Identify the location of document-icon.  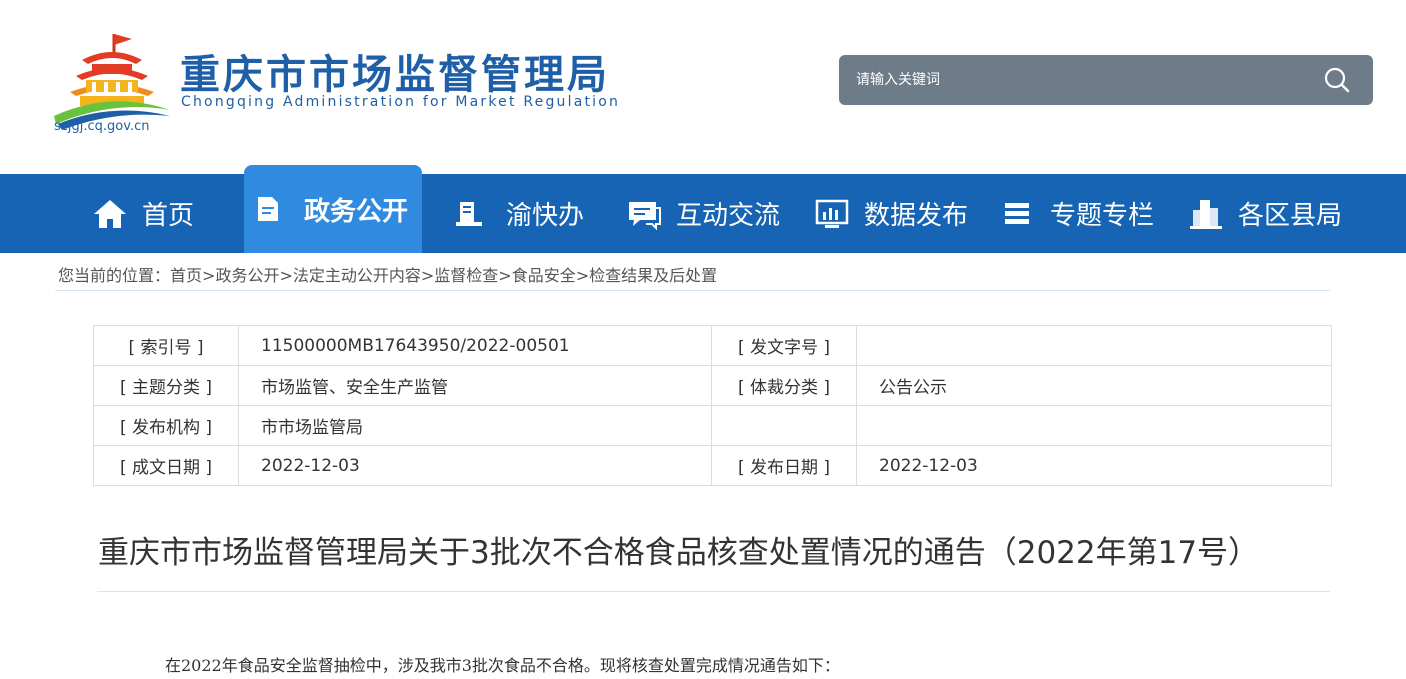
(268, 209).